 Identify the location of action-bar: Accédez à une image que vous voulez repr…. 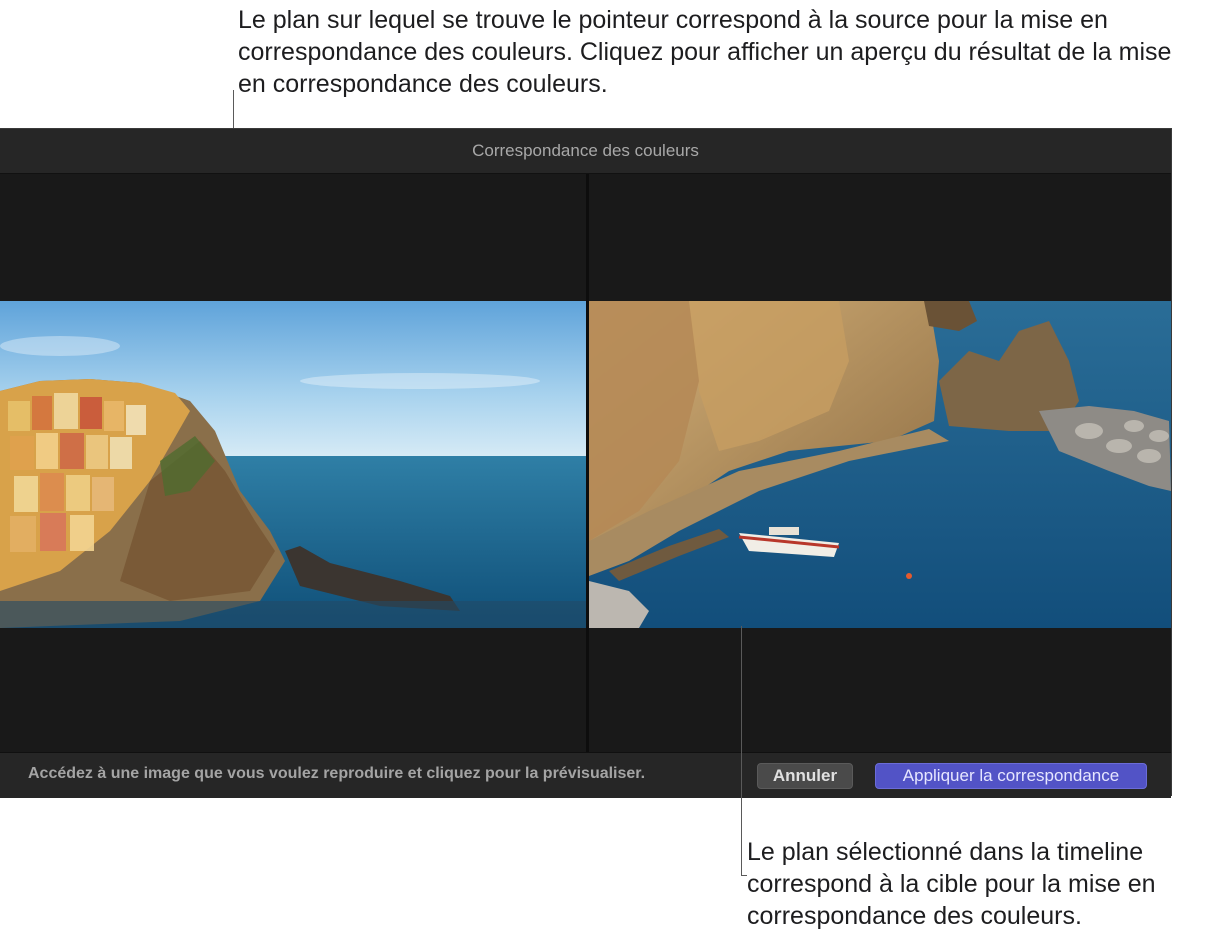
(585, 775).